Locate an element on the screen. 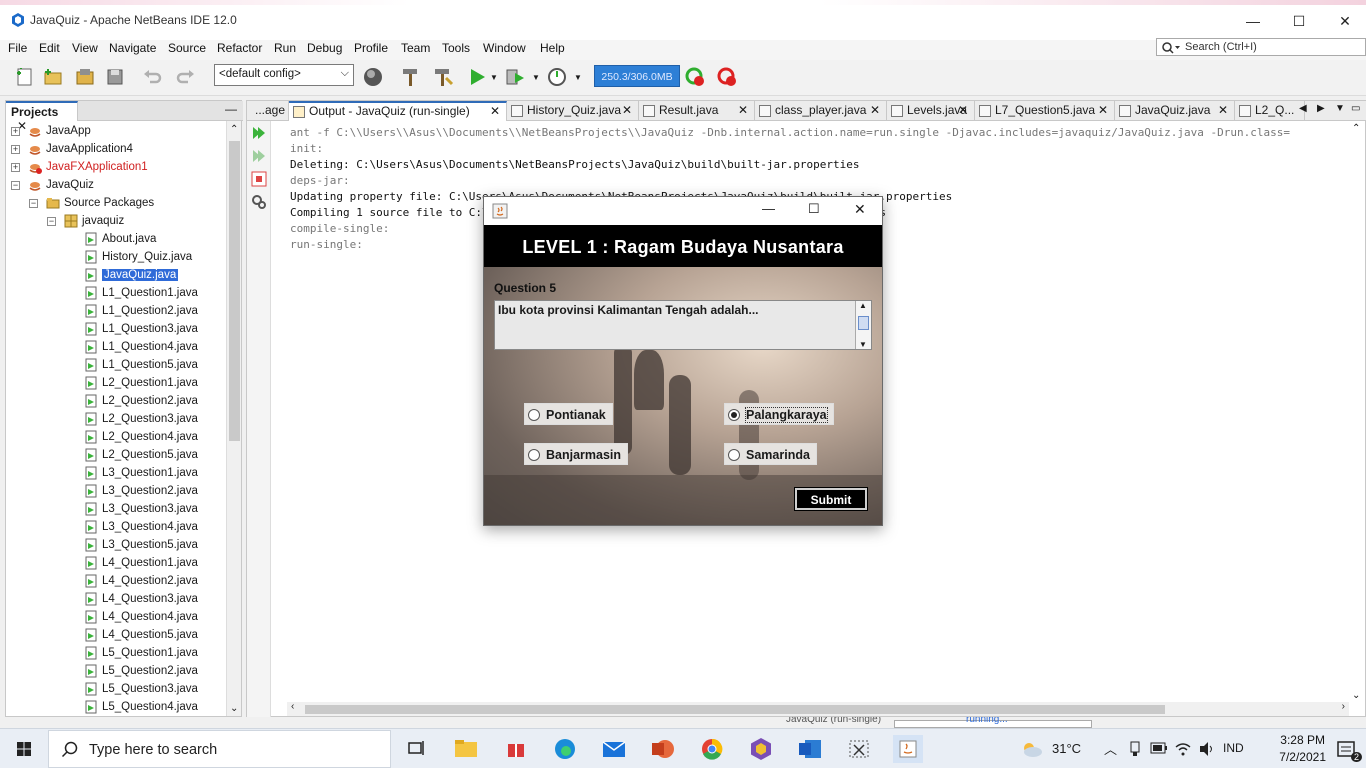 This screenshot has height=768, width=1366. tree-item: JavaApplication4 is located at coordinates (80, 149).